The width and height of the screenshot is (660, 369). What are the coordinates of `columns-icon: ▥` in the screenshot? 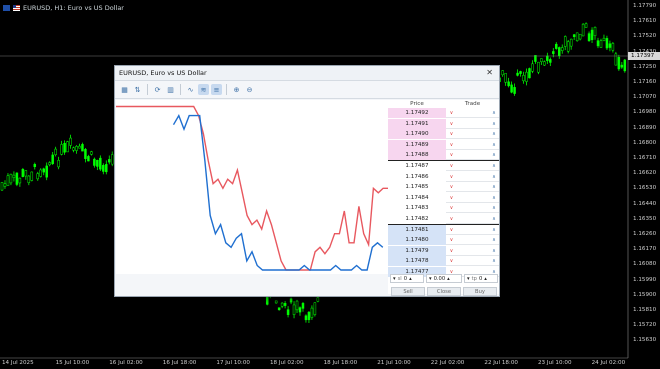 It's located at (170, 89).